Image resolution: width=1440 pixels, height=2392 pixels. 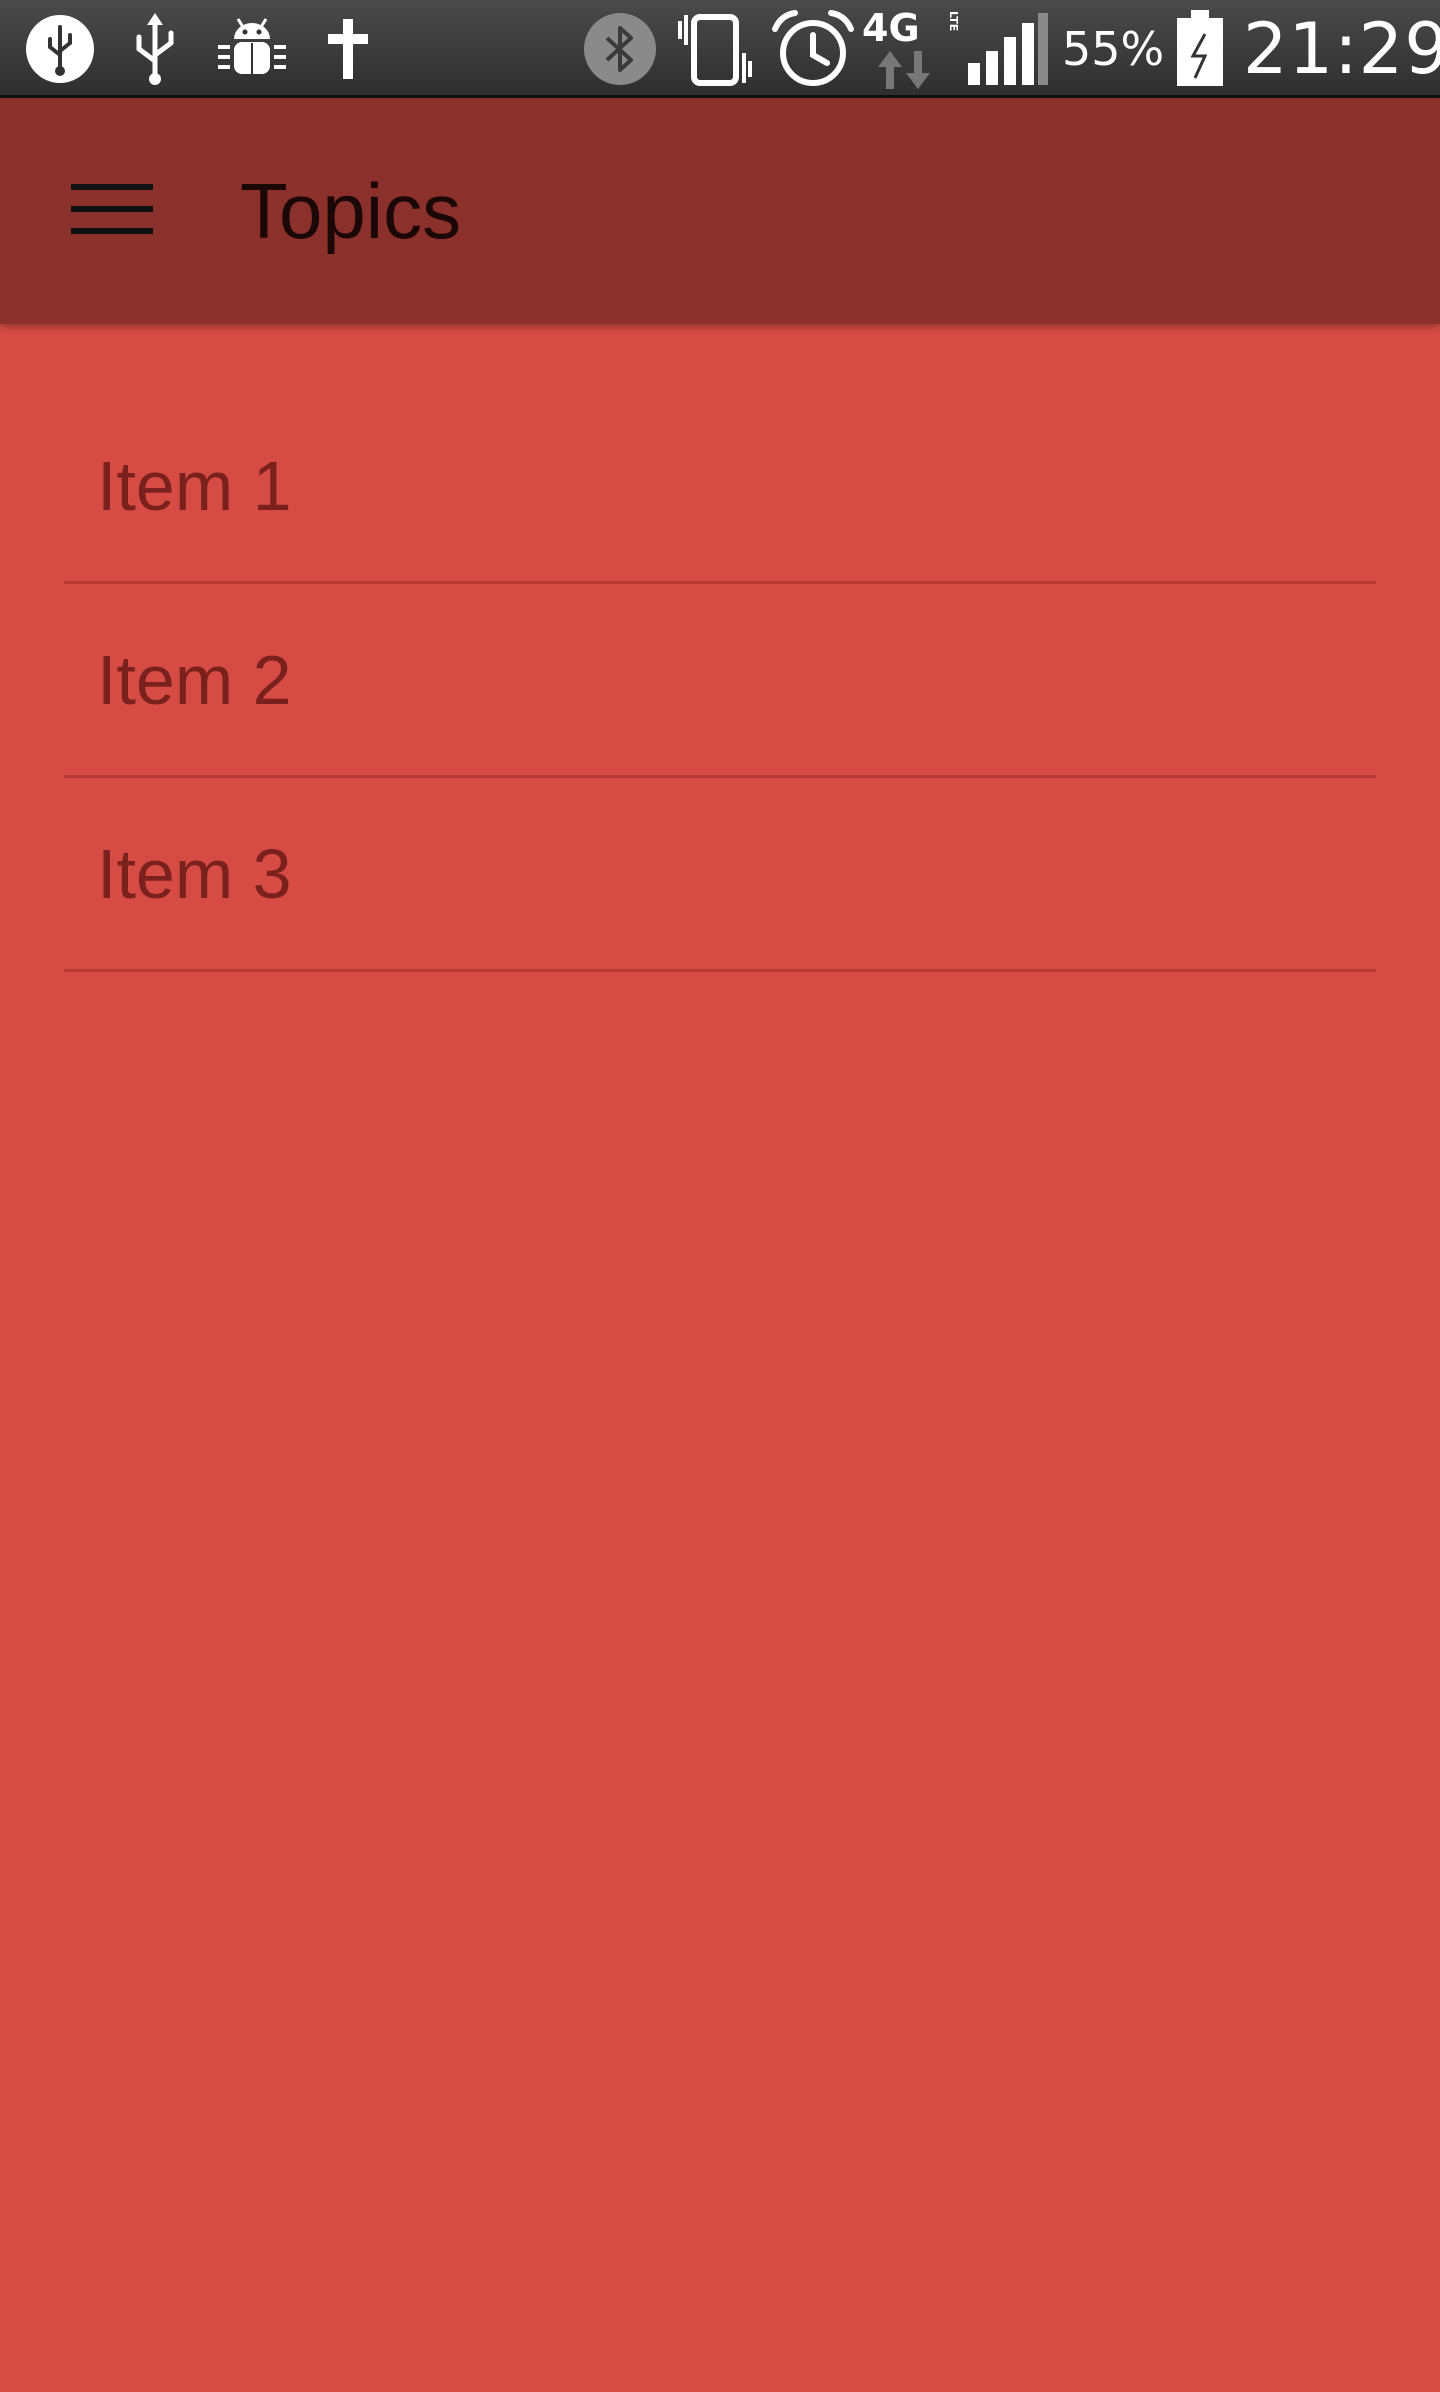 I want to click on status-bar: 4G LTE 55% 21:29, so click(x=720, y=49).